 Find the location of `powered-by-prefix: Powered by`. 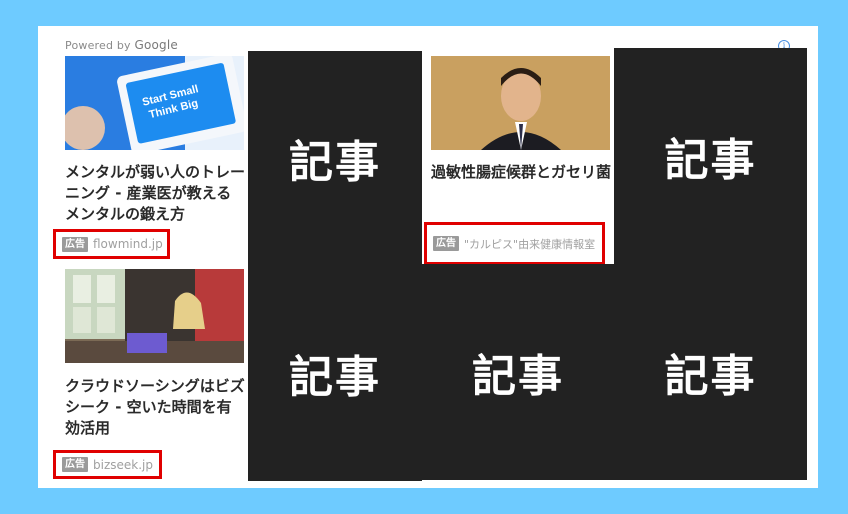

powered-by-prefix: Powered by is located at coordinates (98, 45).